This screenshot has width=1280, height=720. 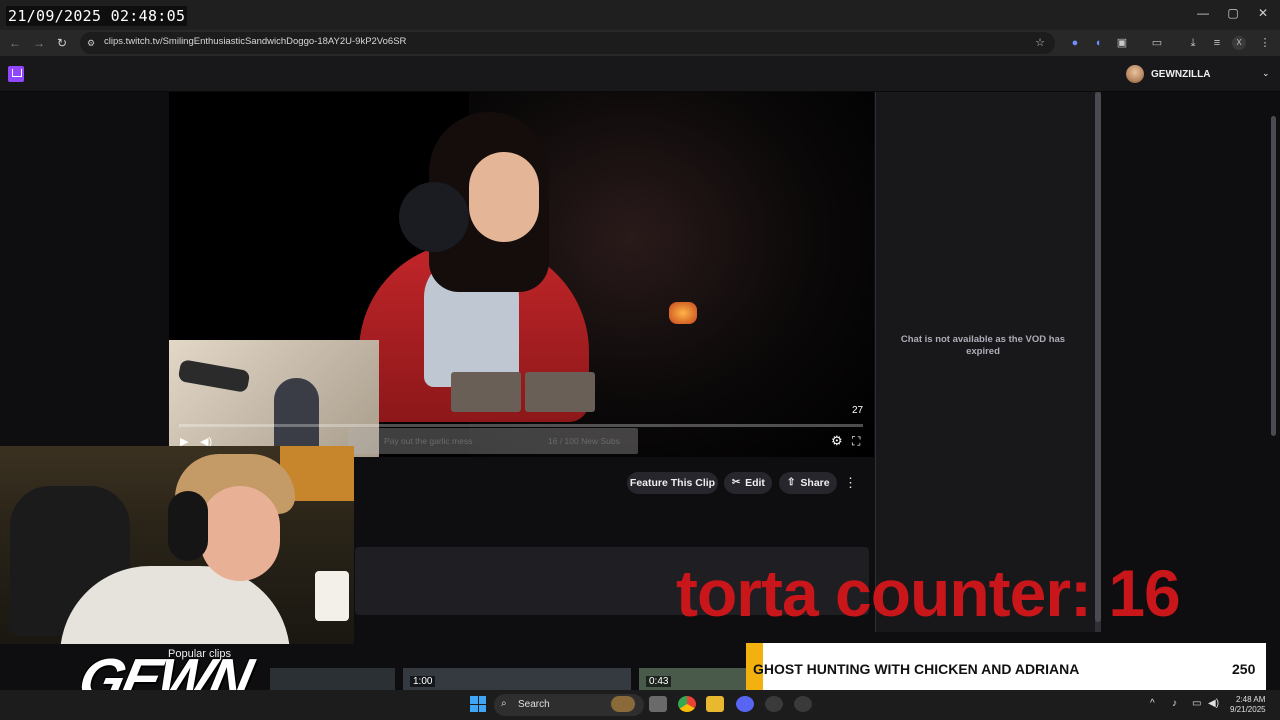 What do you see at coordinates (1190, 362) in the screenshot?
I see `right-pane` at bounding box center [1190, 362].